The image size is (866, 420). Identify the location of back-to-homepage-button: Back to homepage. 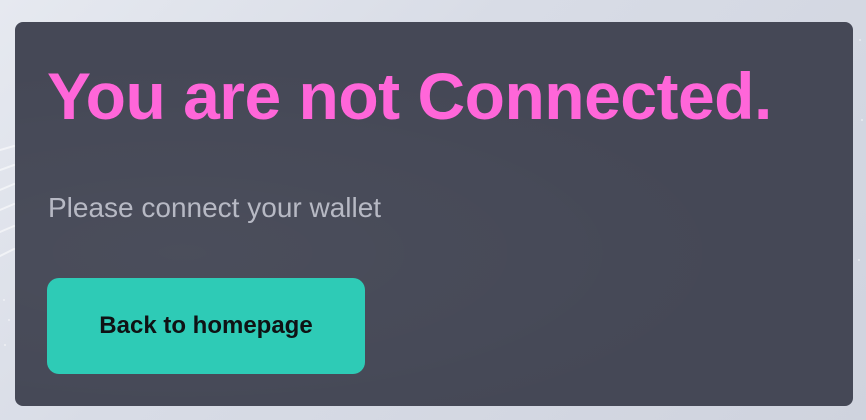
(206, 326).